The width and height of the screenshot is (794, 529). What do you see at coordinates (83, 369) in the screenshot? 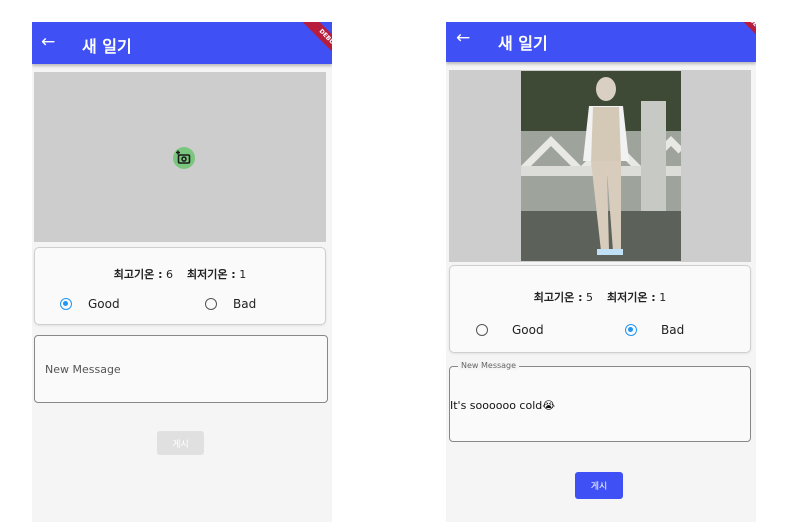
I see `message-placeholder: New Message` at bounding box center [83, 369].